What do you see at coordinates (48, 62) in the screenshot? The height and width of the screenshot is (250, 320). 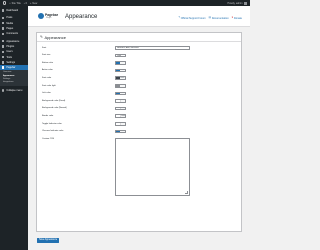 I see `setting-label: Button color` at bounding box center [48, 62].